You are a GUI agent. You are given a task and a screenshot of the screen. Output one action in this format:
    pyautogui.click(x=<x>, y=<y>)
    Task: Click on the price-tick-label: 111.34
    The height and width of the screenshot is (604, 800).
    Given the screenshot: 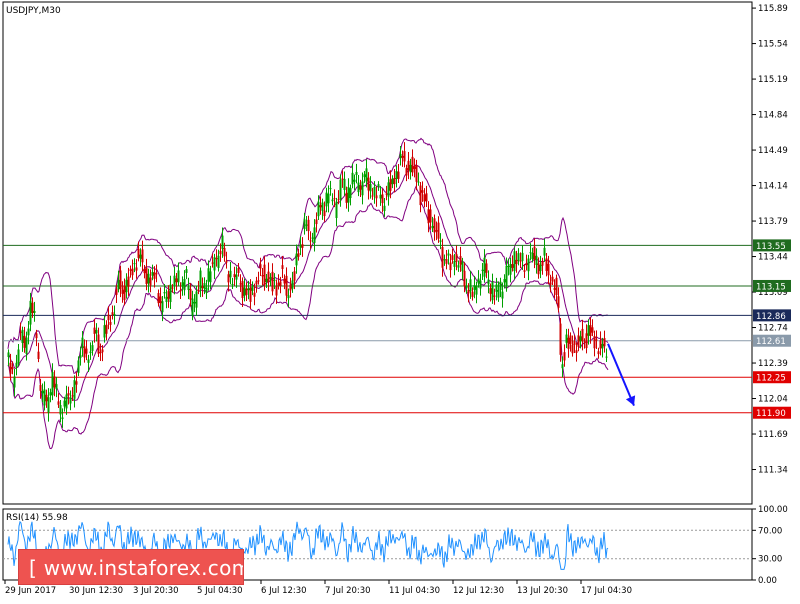 What is the action you would take?
    pyautogui.click(x=773, y=471)
    